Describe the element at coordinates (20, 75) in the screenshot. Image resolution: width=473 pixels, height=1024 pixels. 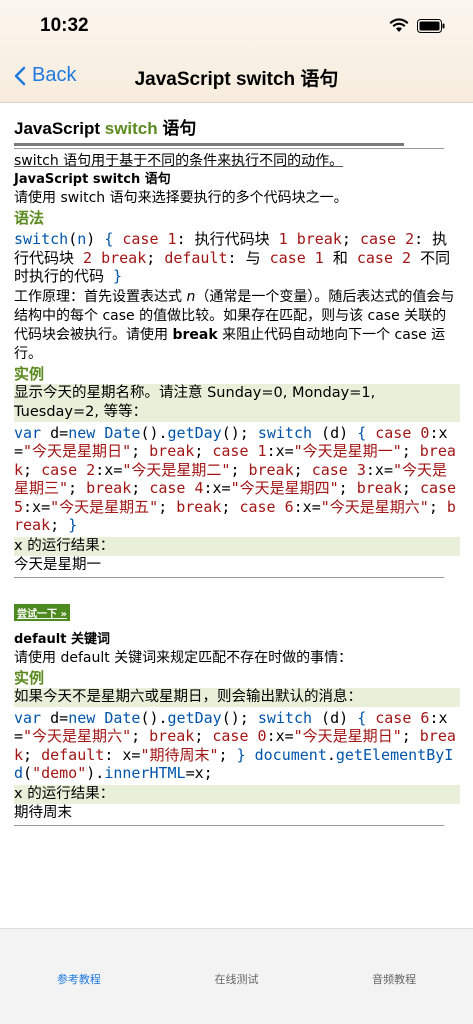
I see `chevron-left-icon` at that location.